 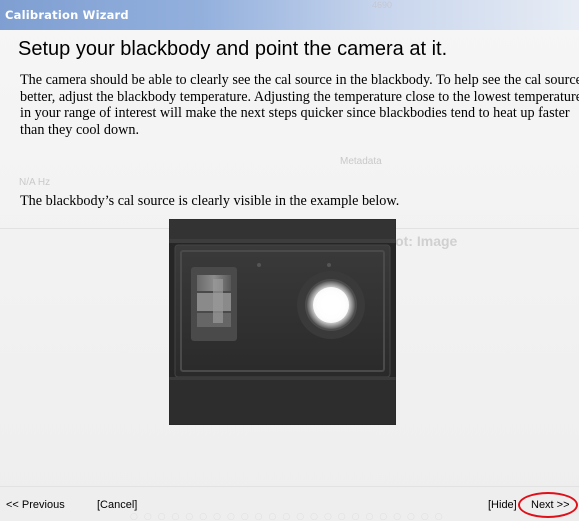 What do you see at coordinates (548, 505) in the screenshot?
I see `next-highlight-circle` at bounding box center [548, 505].